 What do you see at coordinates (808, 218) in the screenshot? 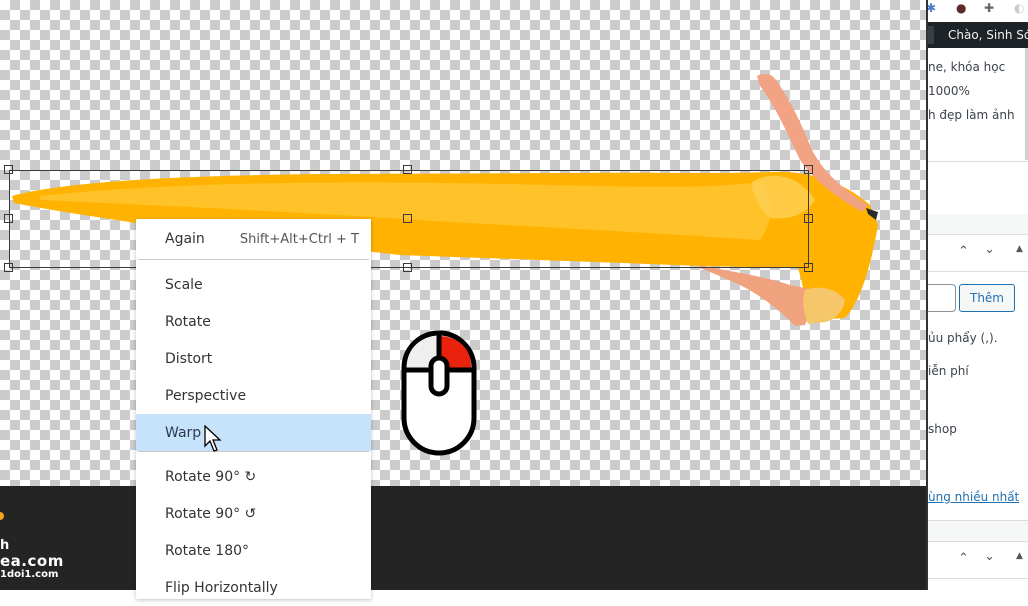
I see `handle-middle-right` at bounding box center [808, 218].